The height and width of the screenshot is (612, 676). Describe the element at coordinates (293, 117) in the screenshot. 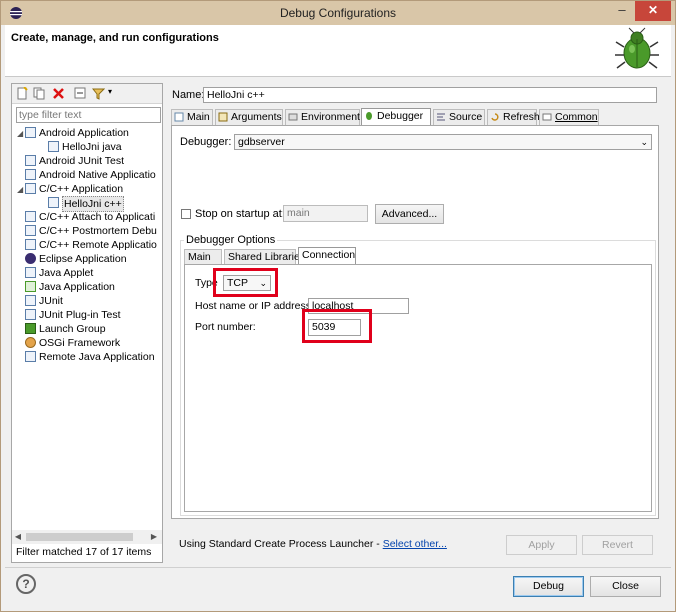

I see `environment-tab-icon` at that location.